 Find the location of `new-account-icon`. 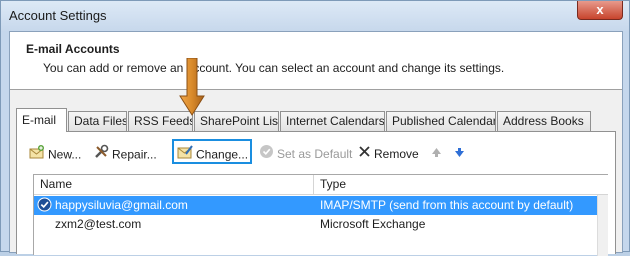

new-account-icon is located at coordinates (37, 154).